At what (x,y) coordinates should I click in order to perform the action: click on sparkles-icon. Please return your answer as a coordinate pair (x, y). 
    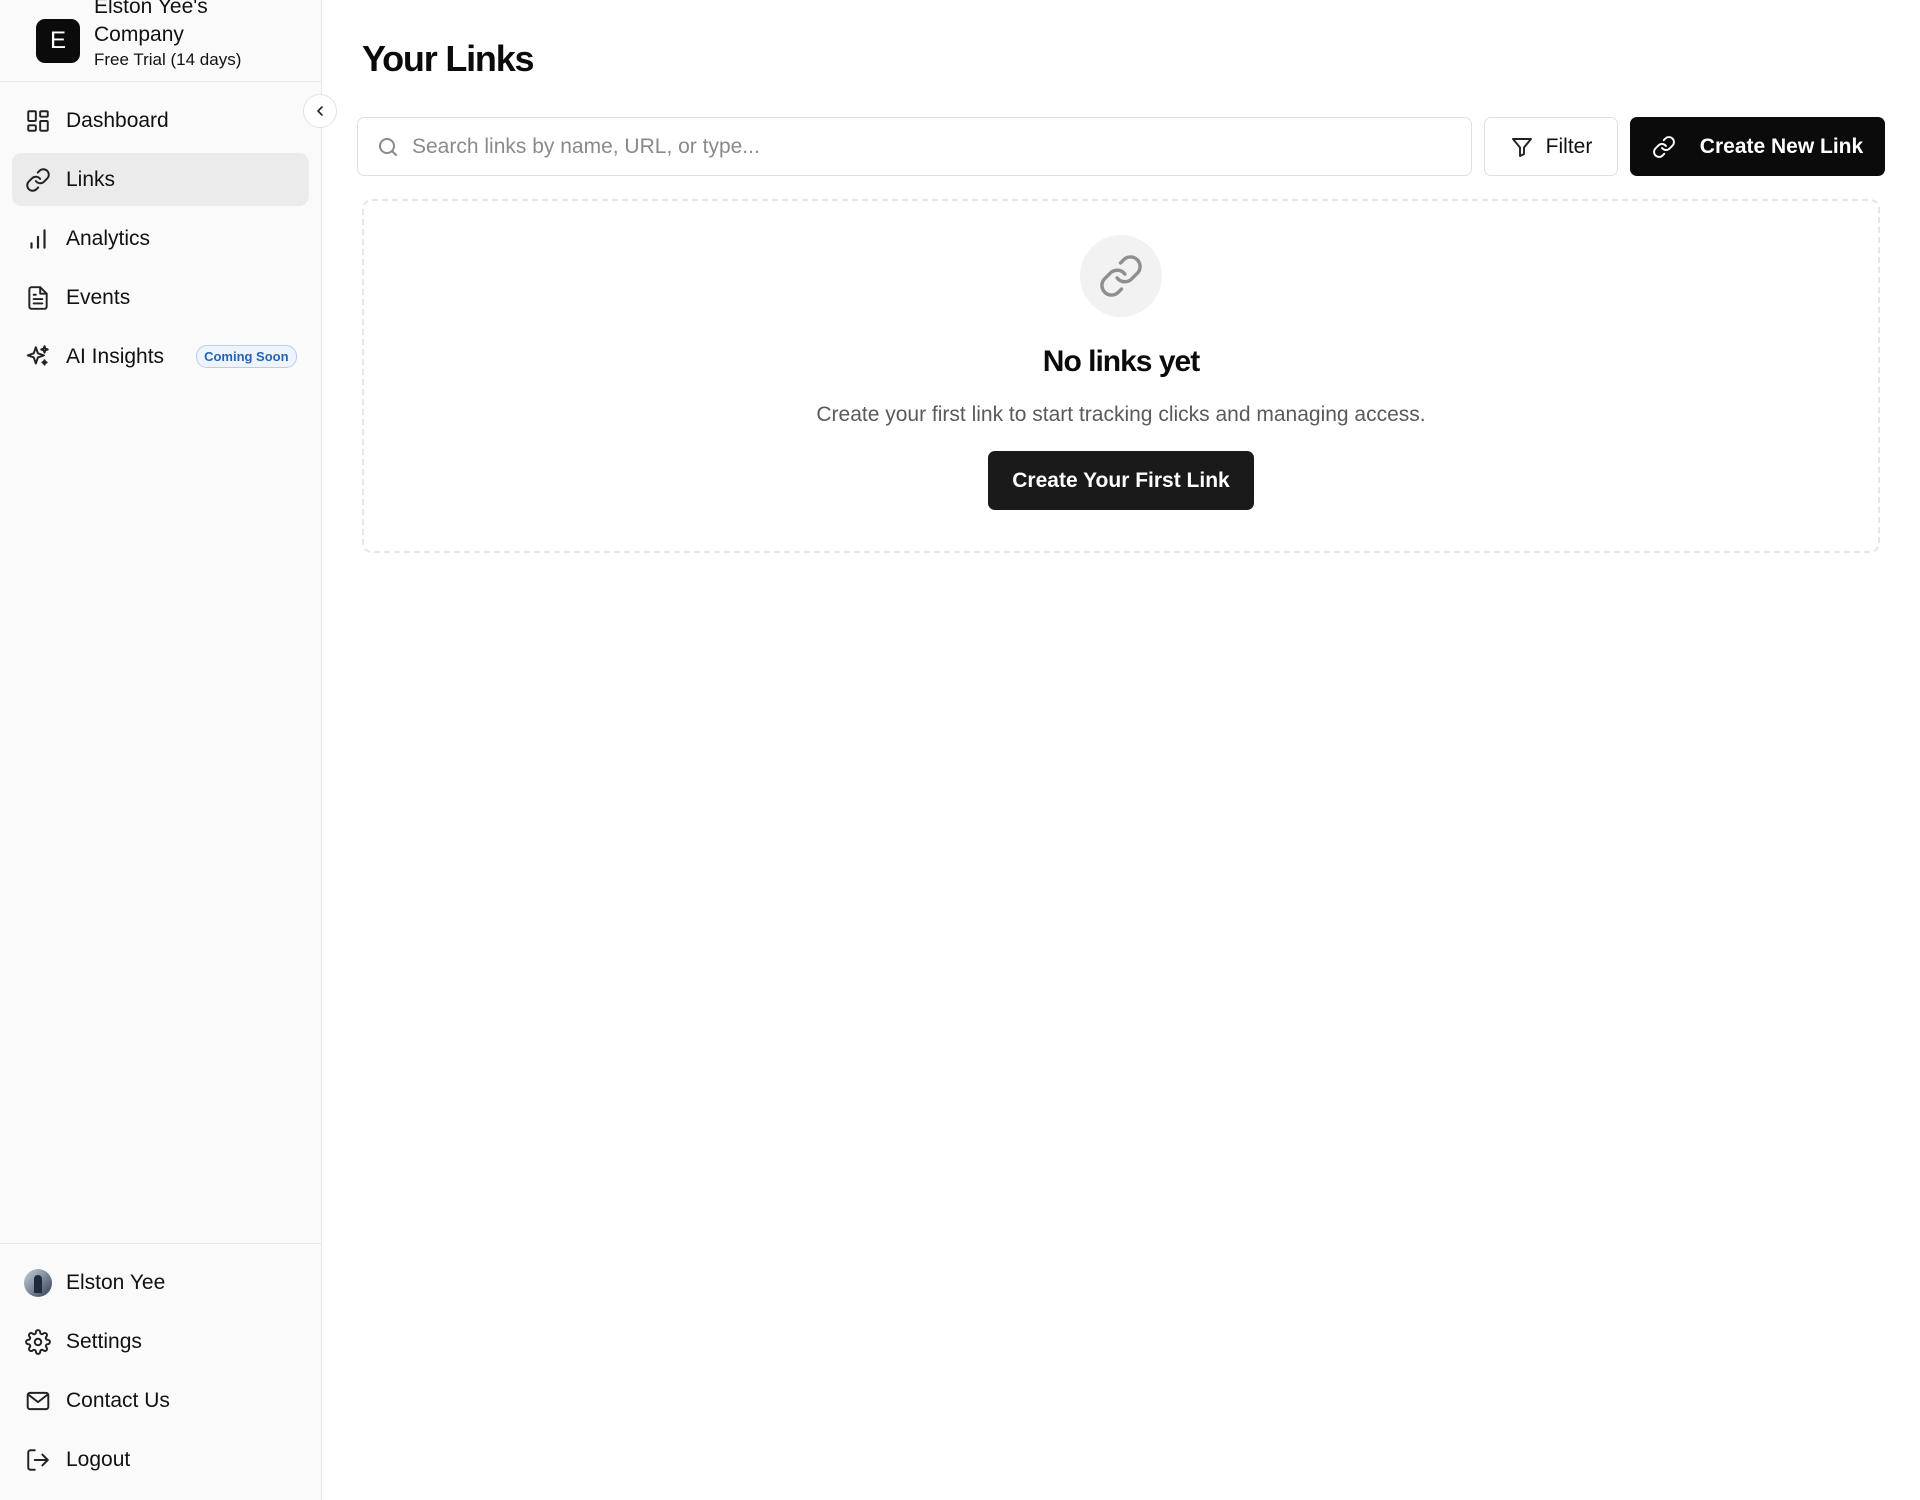
    Looking at the image, I should click on (38, 357).